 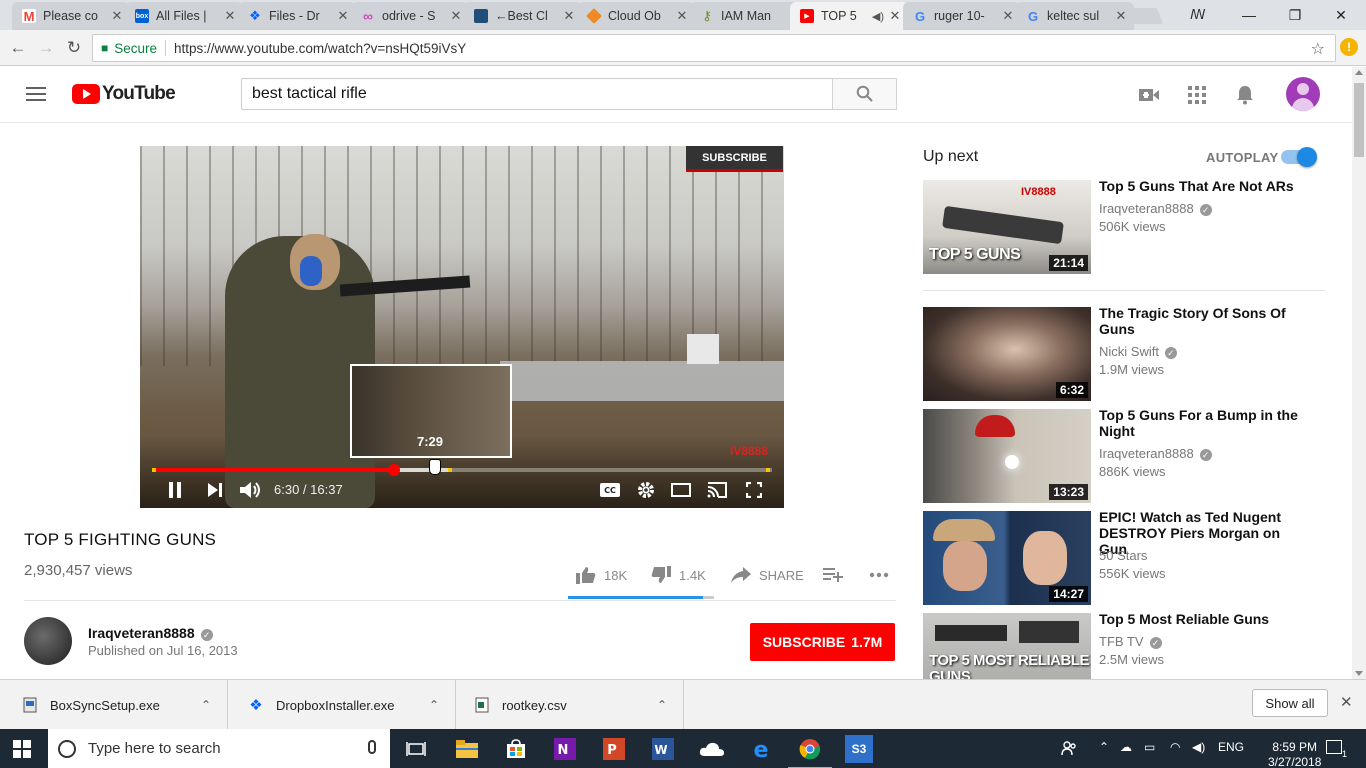 I want to click on notifications-bell-icon, so click(x=1245, y=95).